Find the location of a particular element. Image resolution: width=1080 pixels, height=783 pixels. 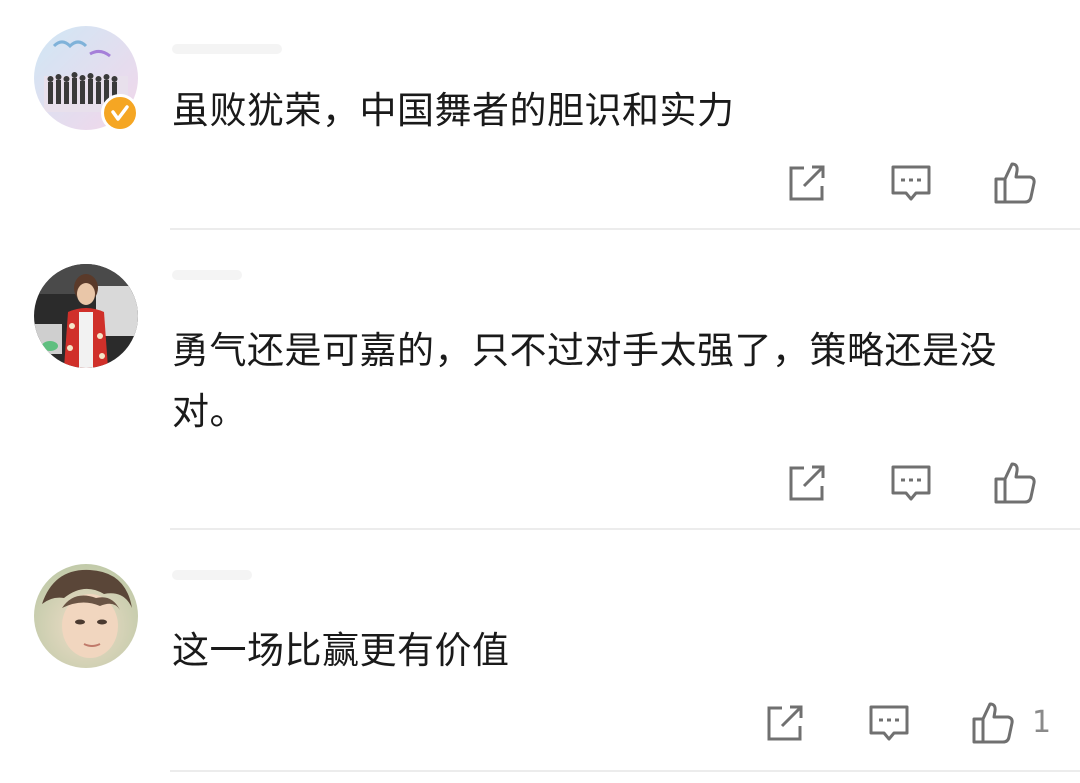

user-avatar is located at coordinates (86, 616).